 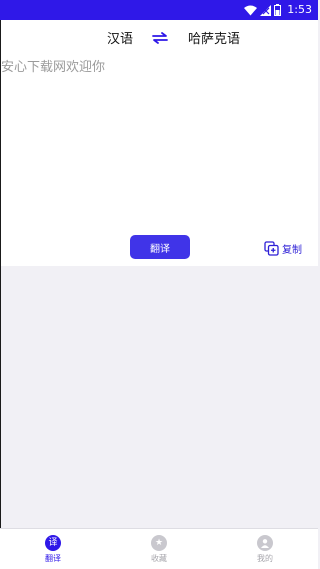 What do you see at coordinates (160, 247) in the screenshot?
I see `translate-button: 翻译` at bounding box center [160, 247].